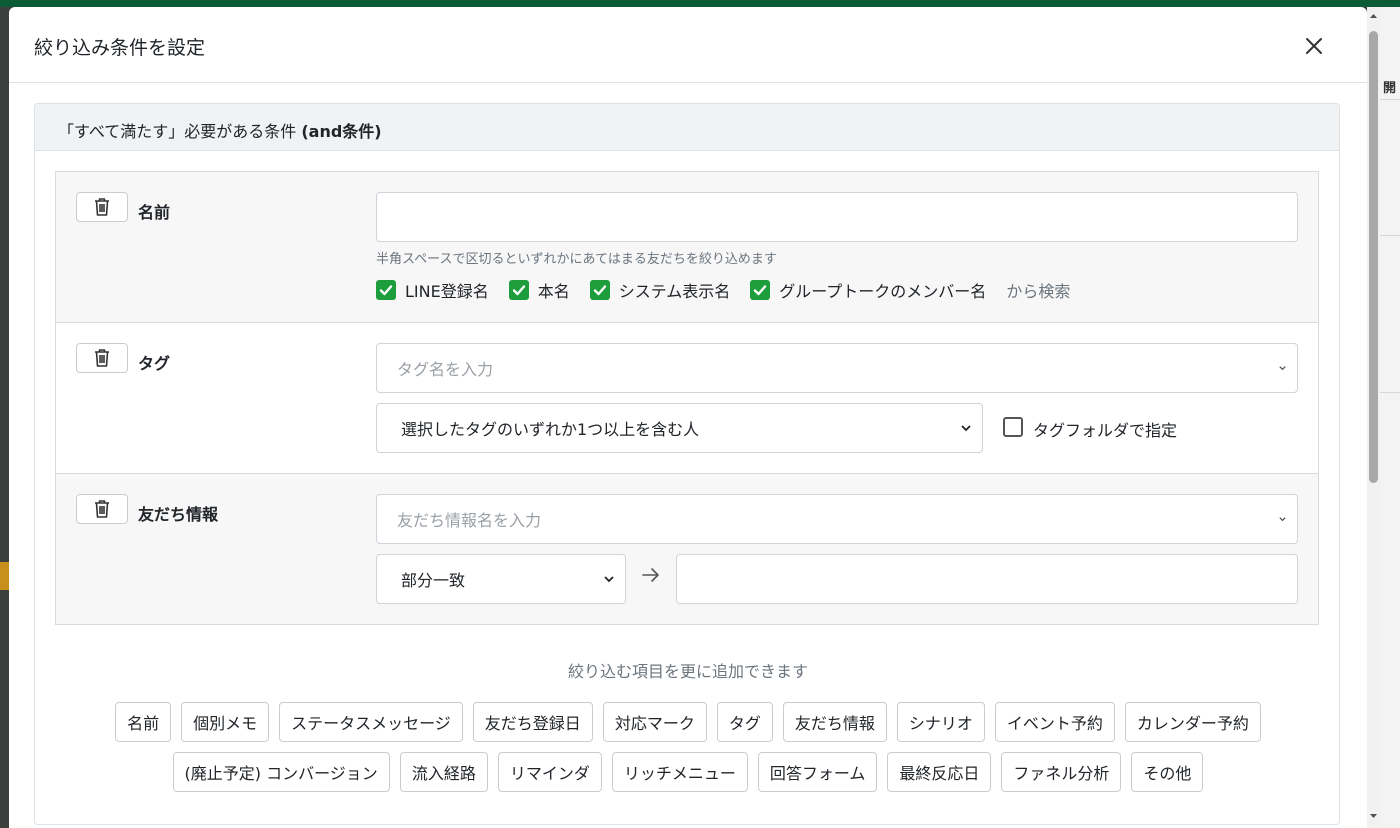  Describe the element at coordinates (817, 772) in the screenshot. I see `add-chip: 回答フォーム` at that location.